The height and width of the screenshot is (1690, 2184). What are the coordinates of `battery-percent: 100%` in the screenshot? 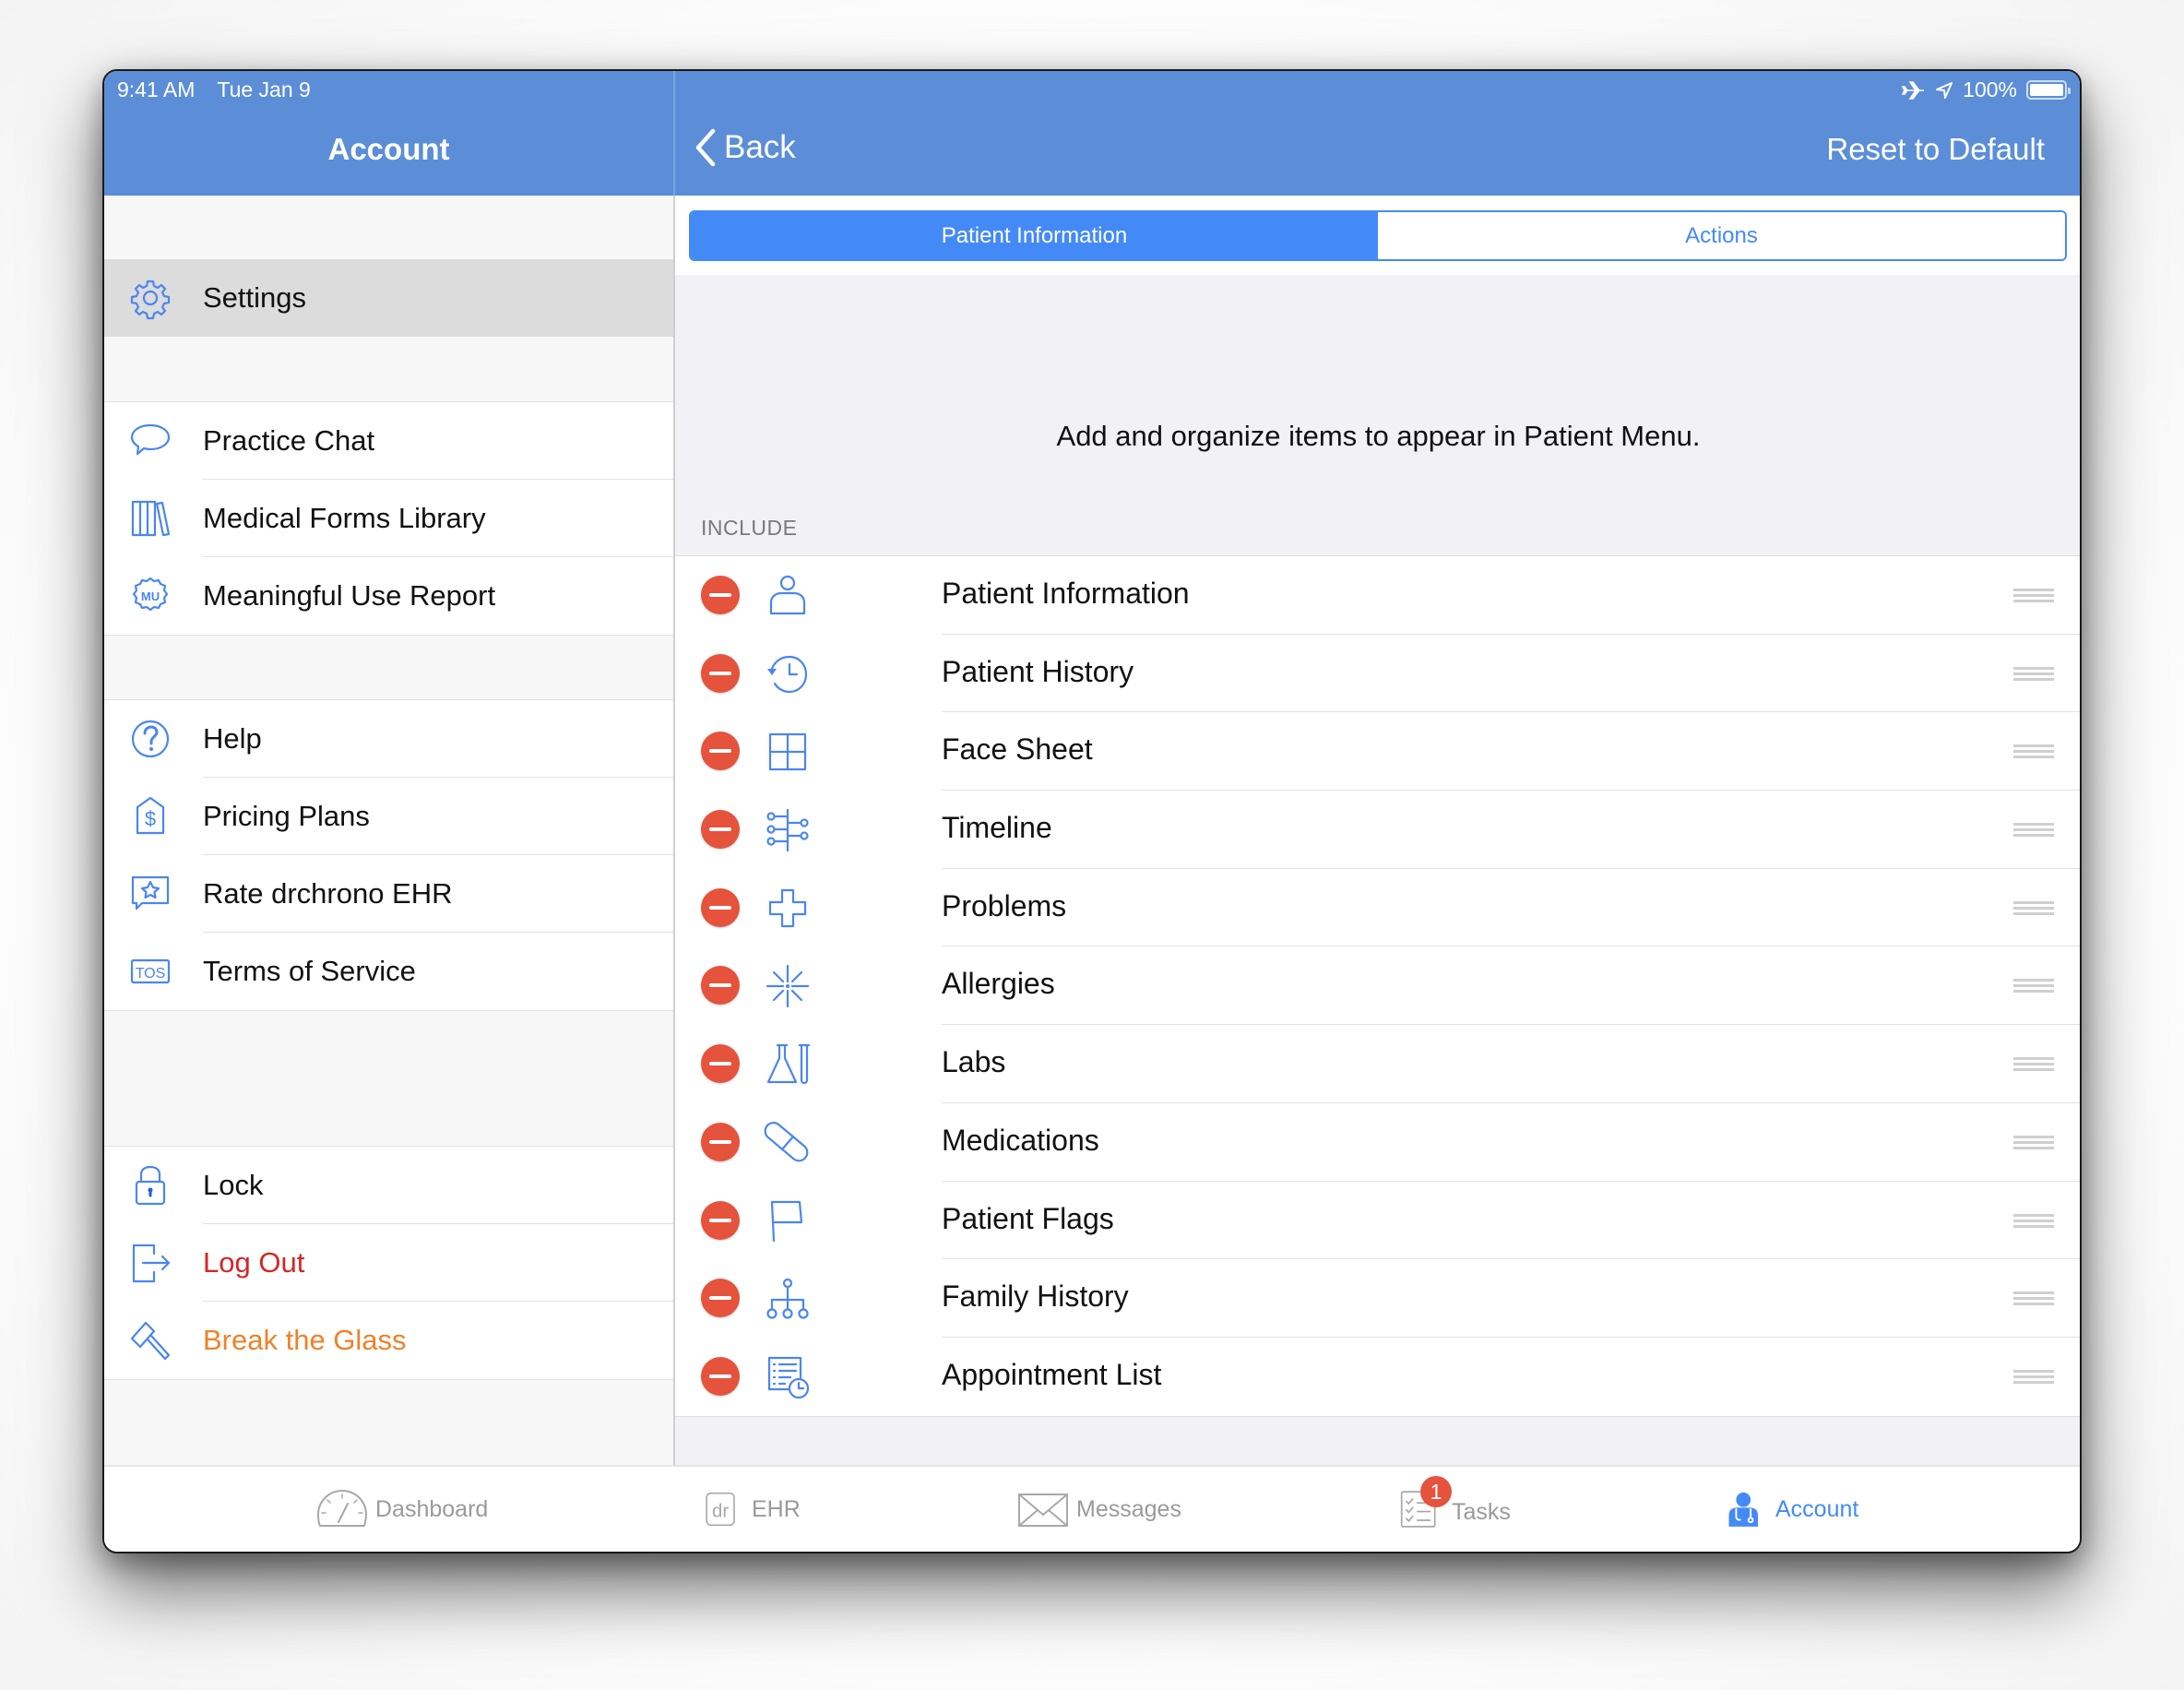 It's located at (1990, 89).